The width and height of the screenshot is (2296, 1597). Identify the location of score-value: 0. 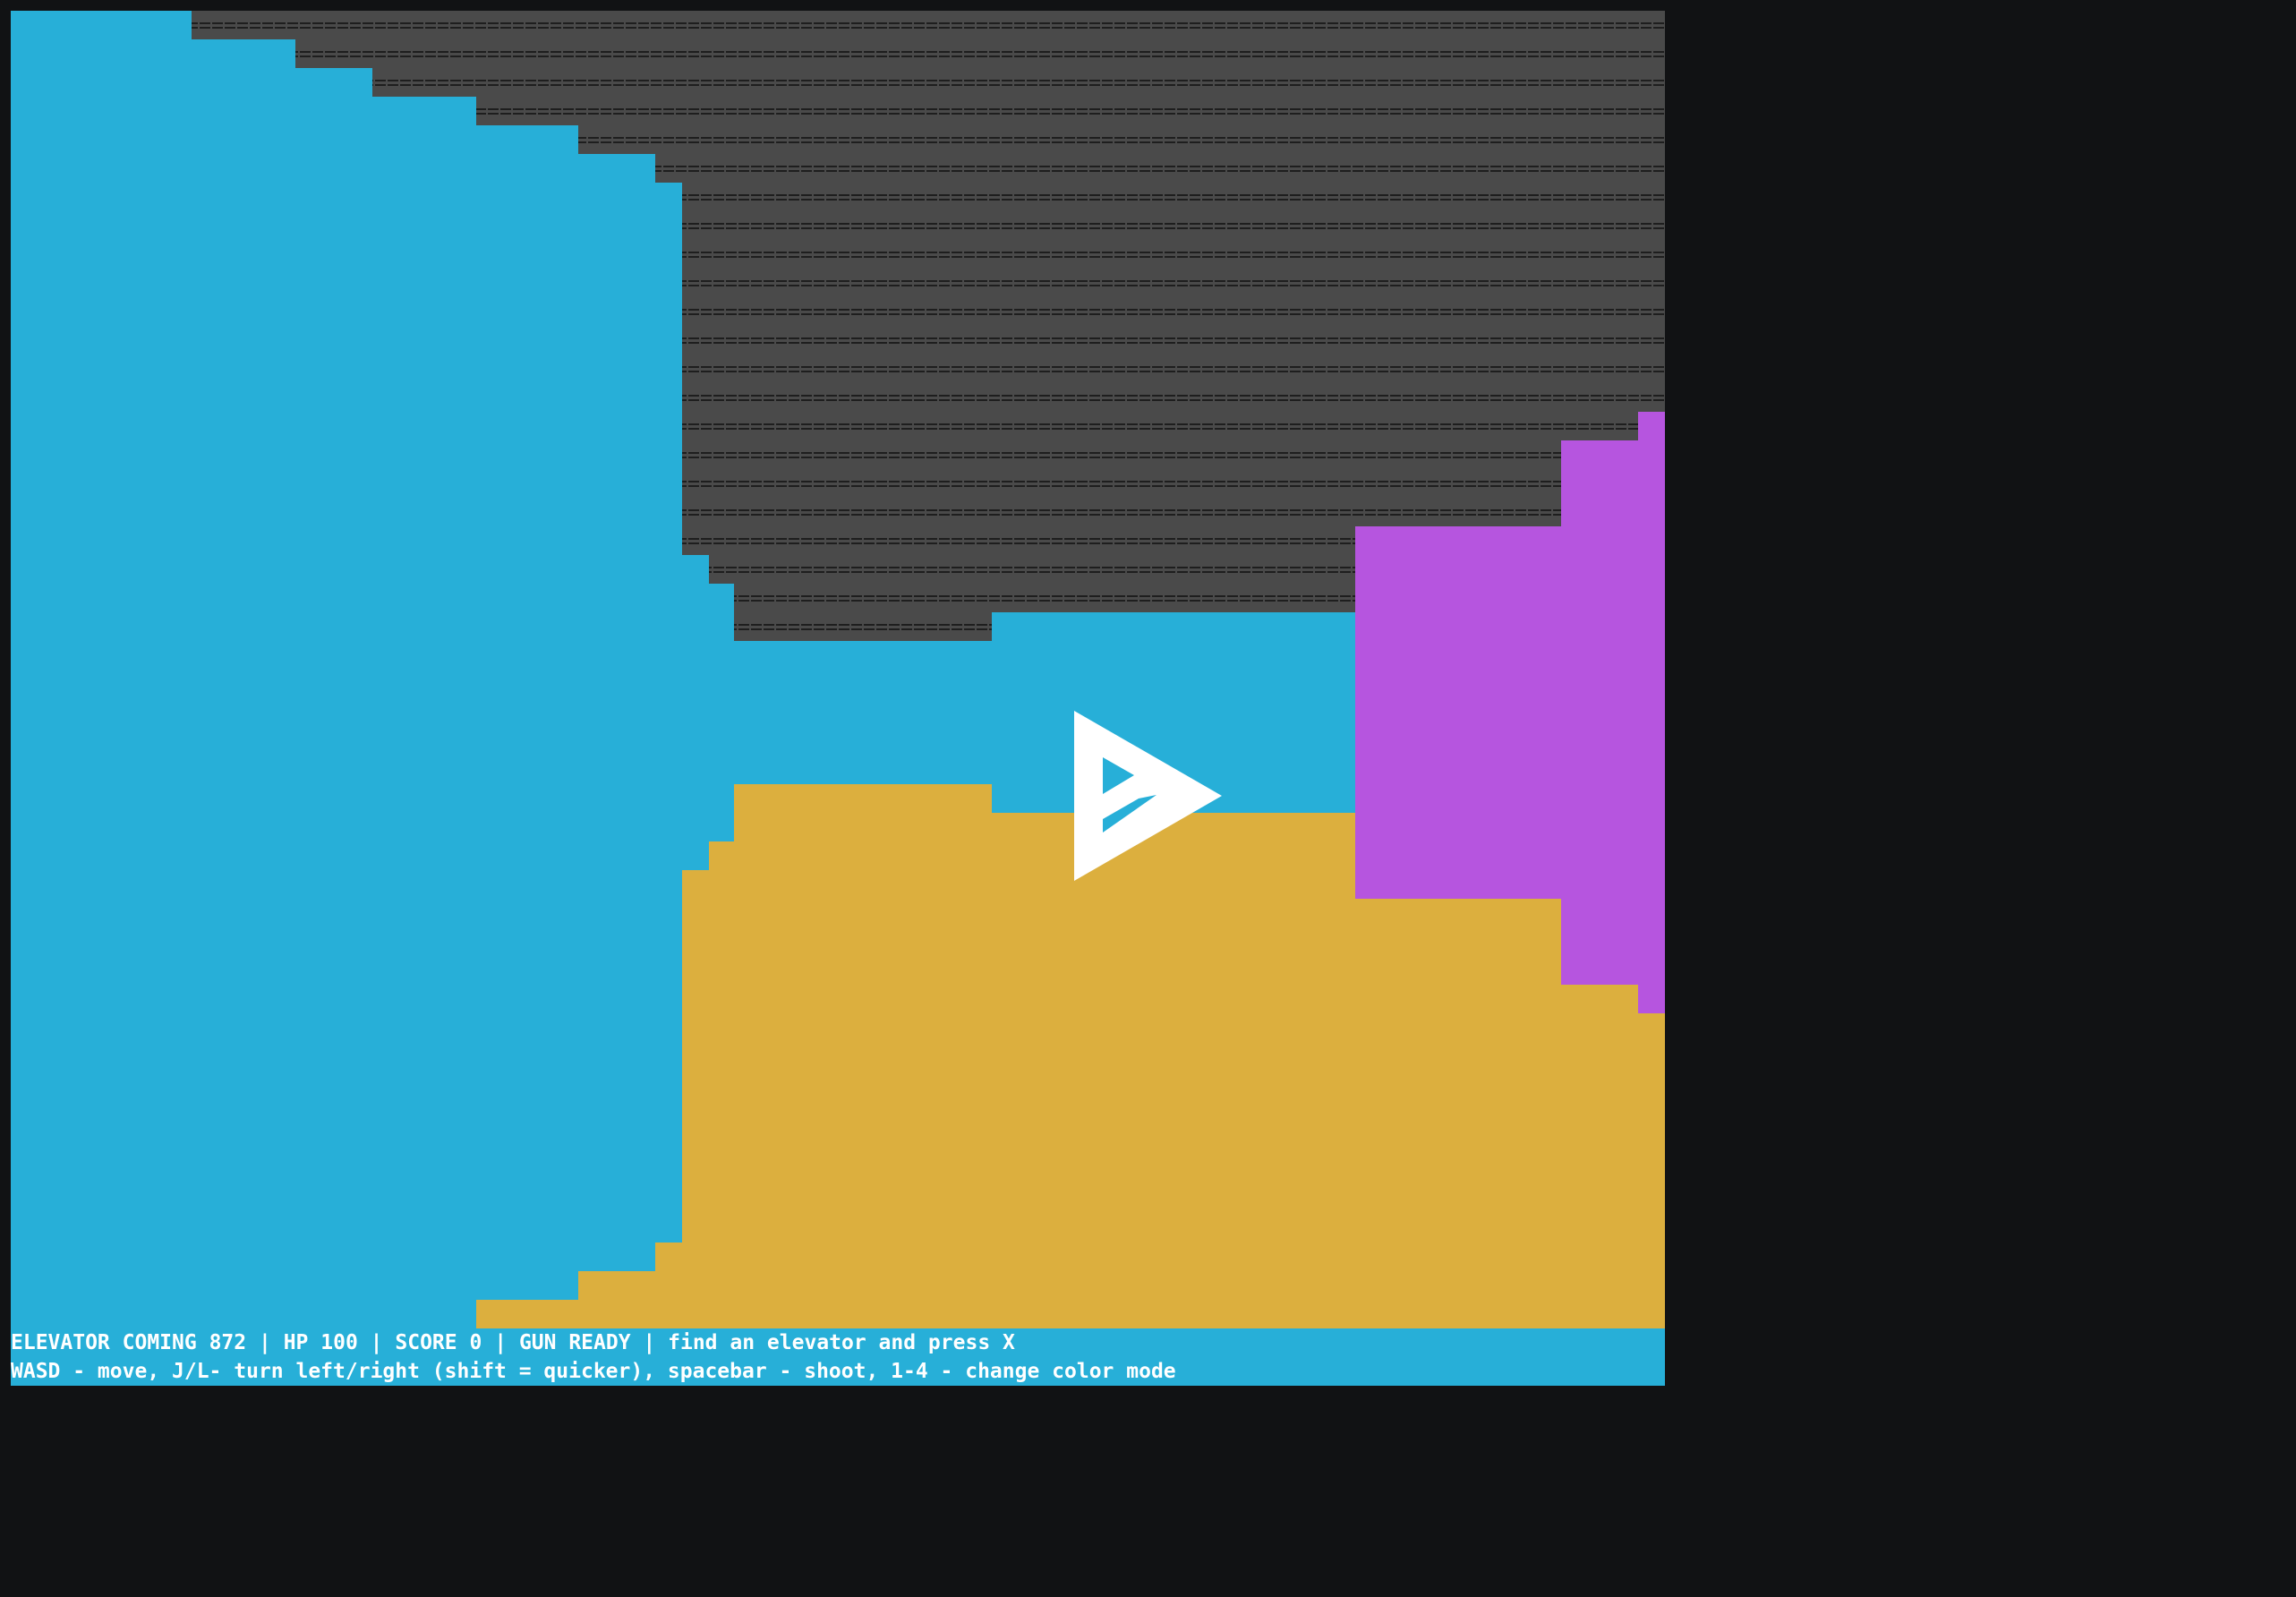
(475, 1342).